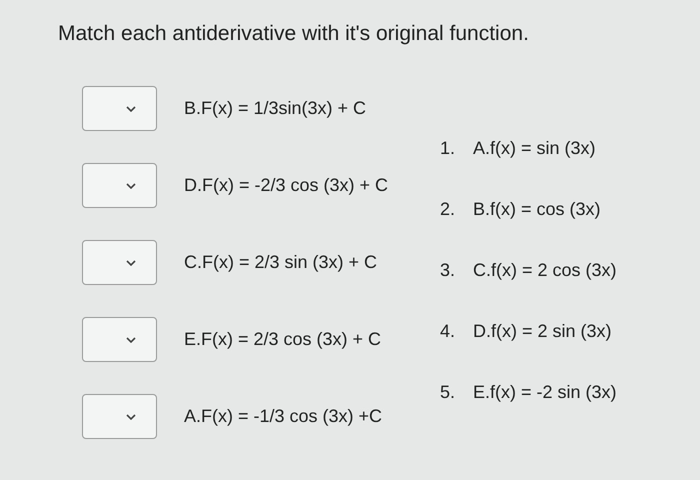 The width and height of the screenshot is (700, 480). Describe the element at coordinates (534, 148) in the screenshot. I see `function-text: A.f(x) = sin (3x)` at that location.